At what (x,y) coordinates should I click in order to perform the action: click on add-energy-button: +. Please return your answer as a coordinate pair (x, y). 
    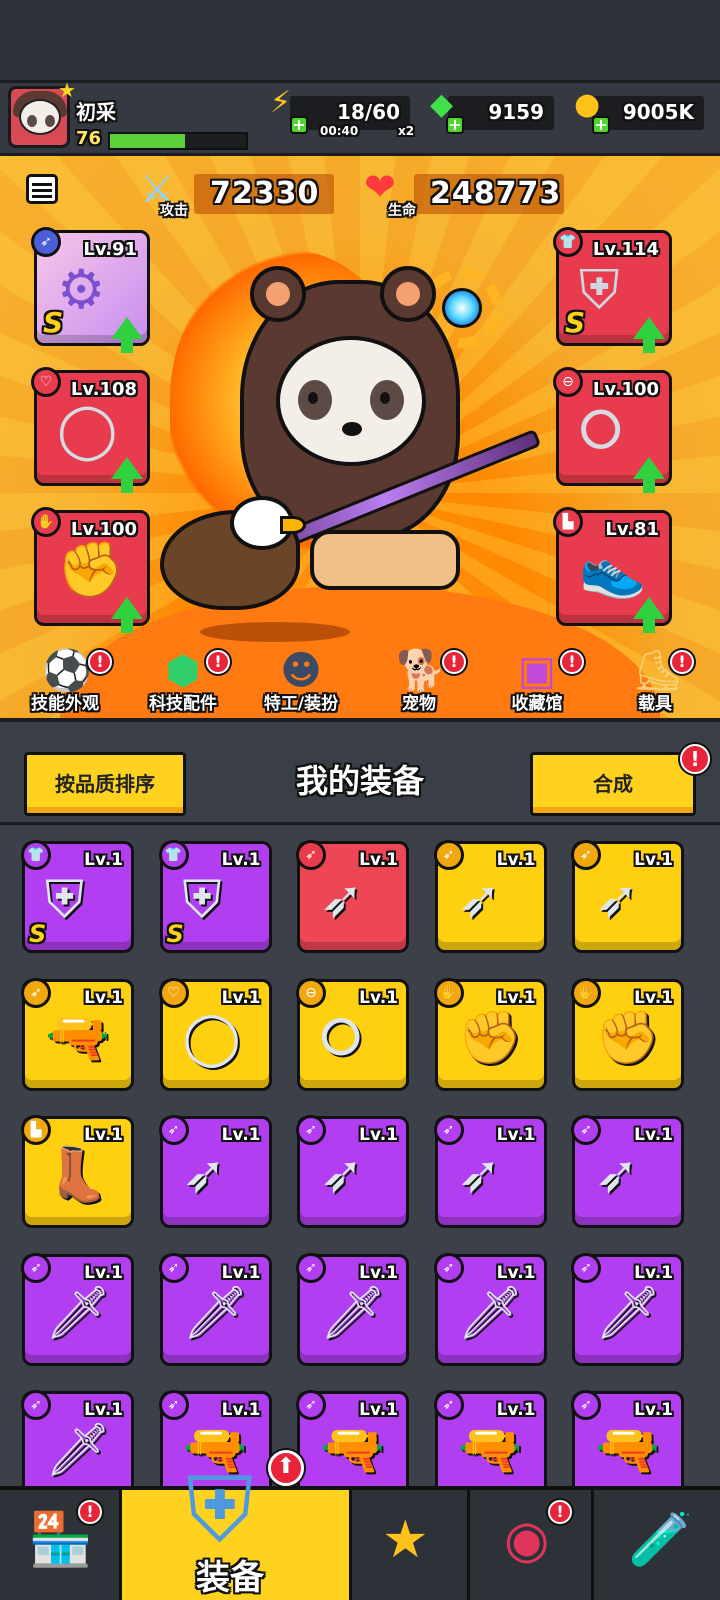
    Looking at the image, I should click on (299, 125).